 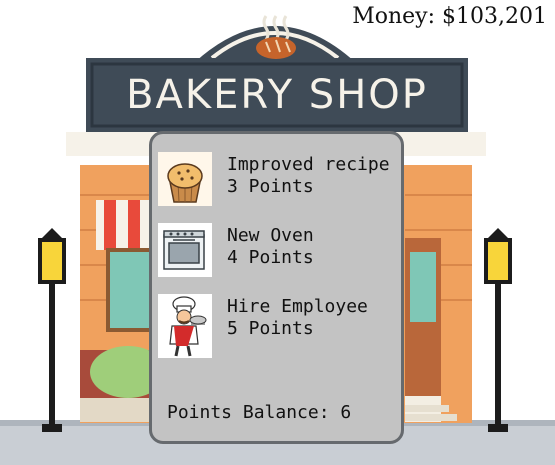 What do you see at coordinates (270, 235) in the screenshot?
I see `upgrade-name: New Oven` at bounding box center [270, 235].